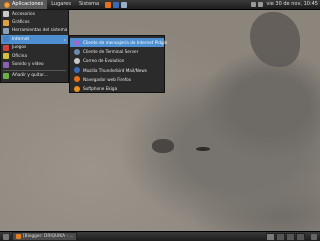 This screenshot has width=320, height=241. I want to click on system-menu: Sistema, so click(89, 4).